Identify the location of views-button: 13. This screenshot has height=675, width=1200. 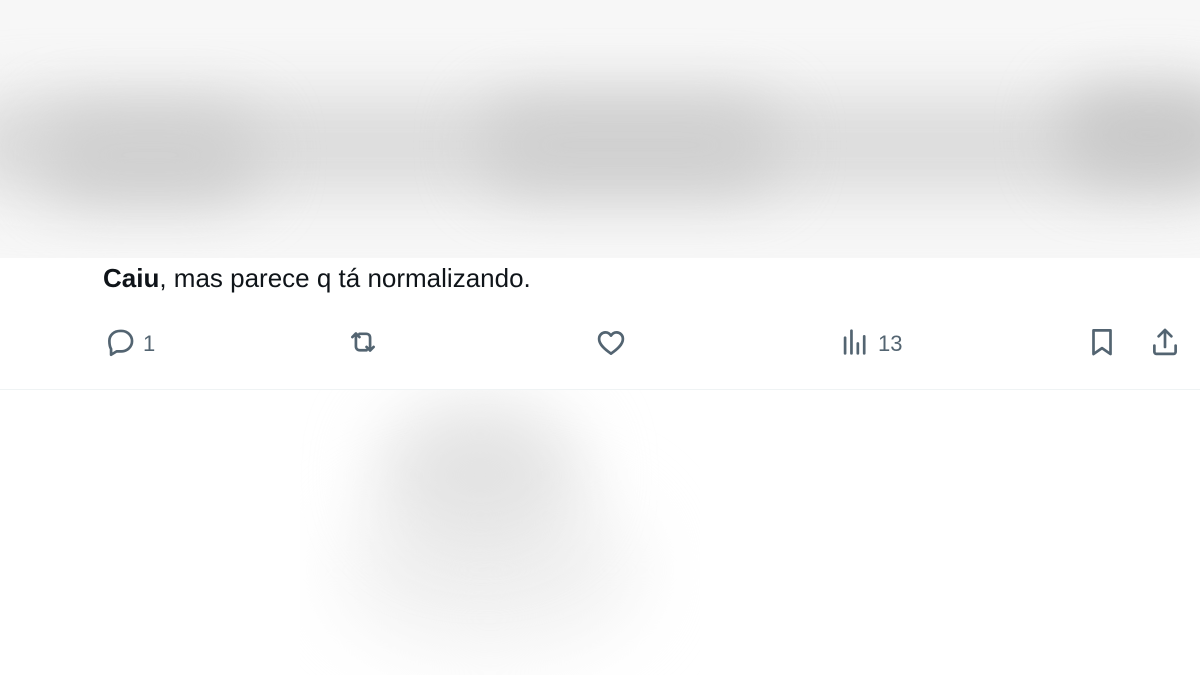
(870, 344).